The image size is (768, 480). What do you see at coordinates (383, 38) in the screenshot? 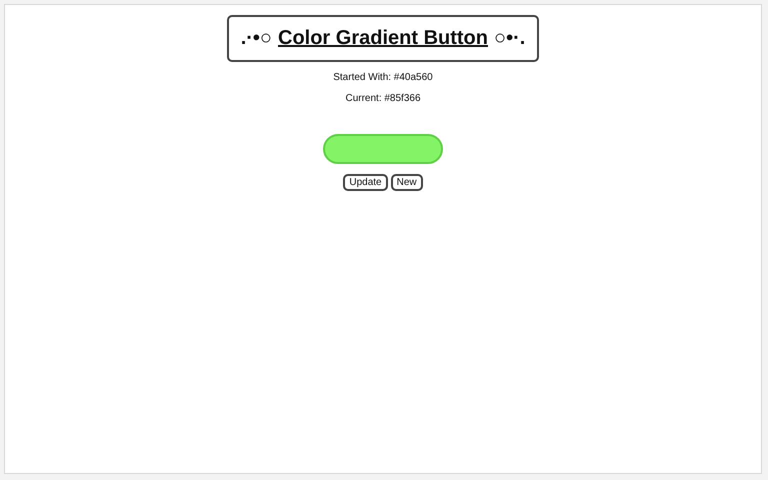
I see `page-title: Color Gradient Button` at bounding box center [383, 38].